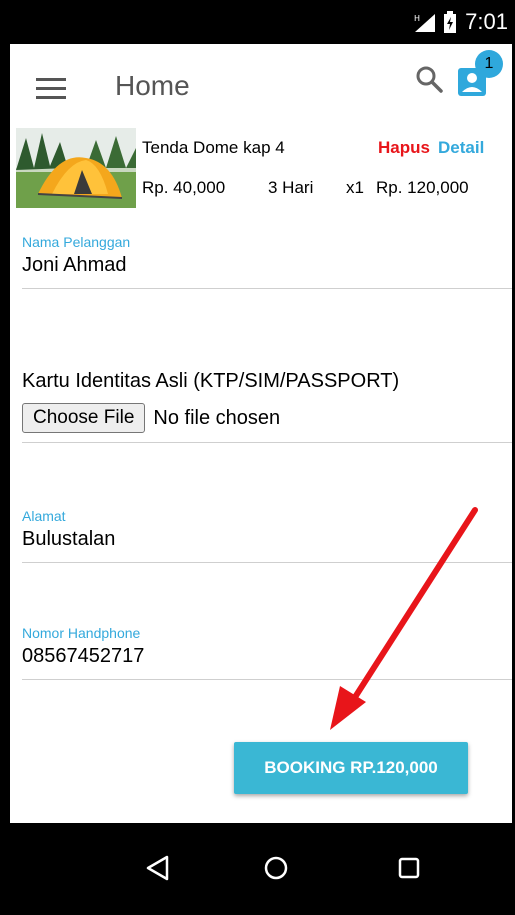 The height and width of the screenshot is (915, 515). What do you see at coordinates (5, 457) in the screenshot?
I see `left-border` at bounding box center [5, 457].